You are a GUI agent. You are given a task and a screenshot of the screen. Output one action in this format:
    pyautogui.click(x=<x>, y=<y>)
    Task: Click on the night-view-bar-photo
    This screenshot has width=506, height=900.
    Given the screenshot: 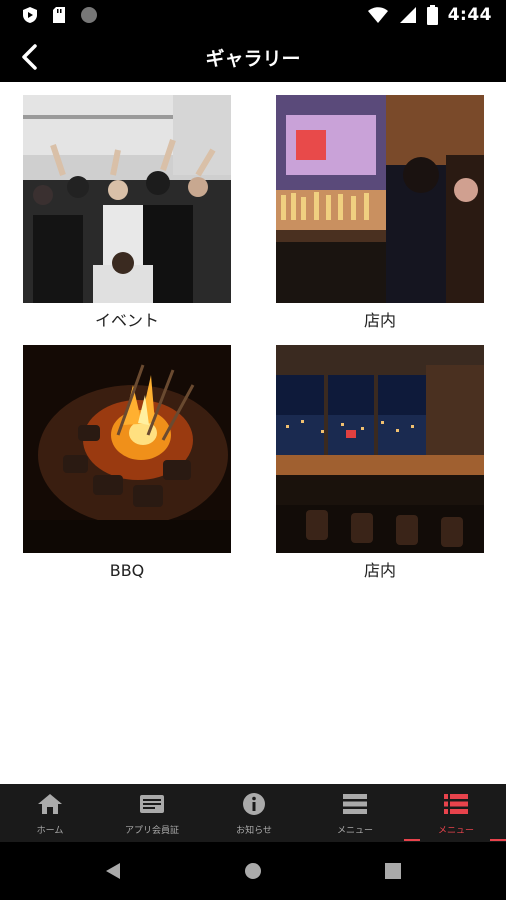 What is the action you would take?
    pyautogui.click(x=380, y=449)
    